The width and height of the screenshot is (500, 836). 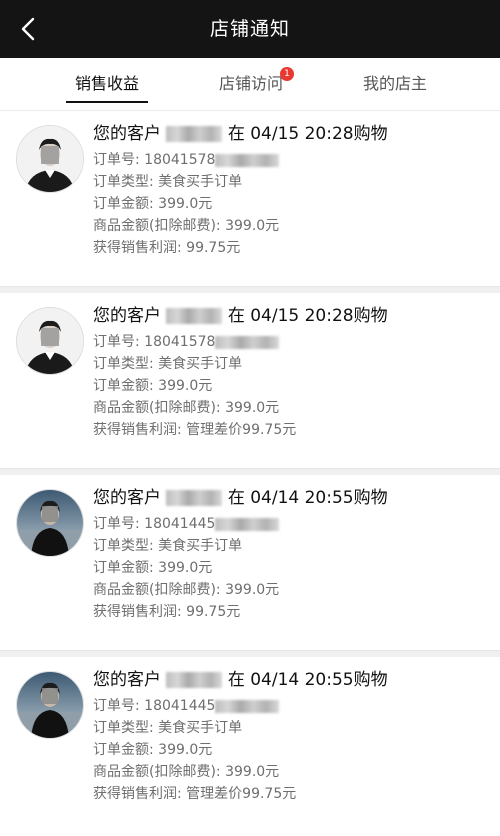 I want to click on tab-bar: 销售收益 店铺访问 1 我的店主, so click(x=250, y=84).